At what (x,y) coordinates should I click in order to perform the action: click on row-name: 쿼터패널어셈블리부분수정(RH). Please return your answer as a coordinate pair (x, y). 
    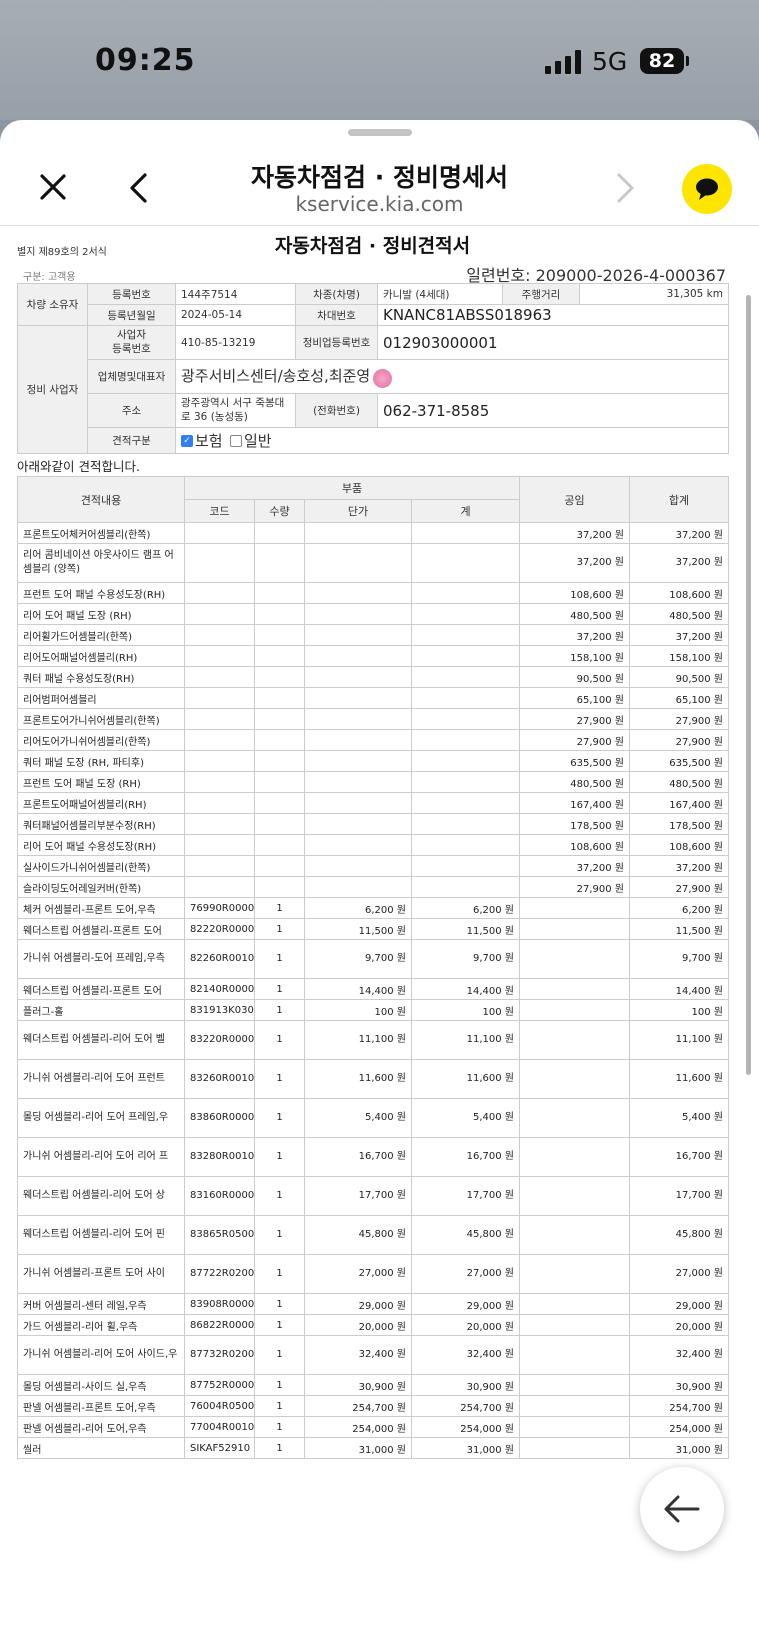
    Looking at the image, I should click on (101, 824).